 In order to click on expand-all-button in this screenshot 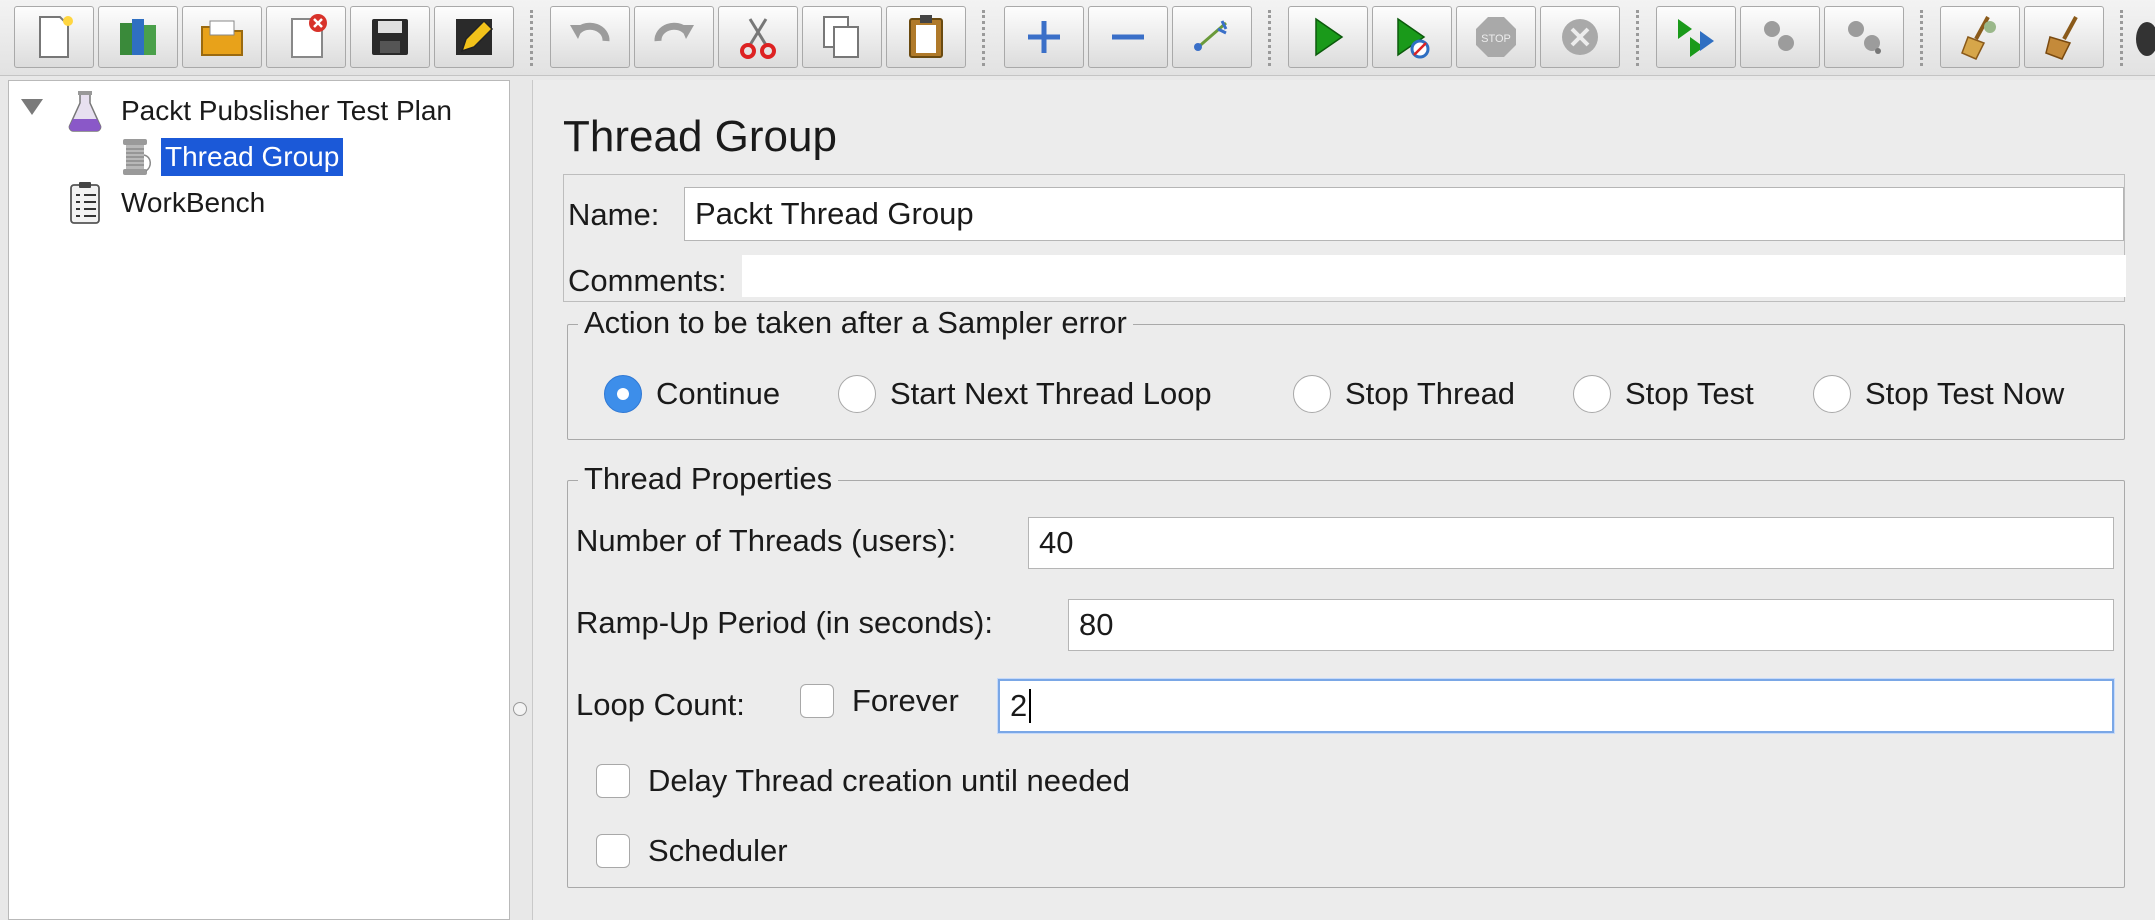, I will do `click(1044, 37)`.